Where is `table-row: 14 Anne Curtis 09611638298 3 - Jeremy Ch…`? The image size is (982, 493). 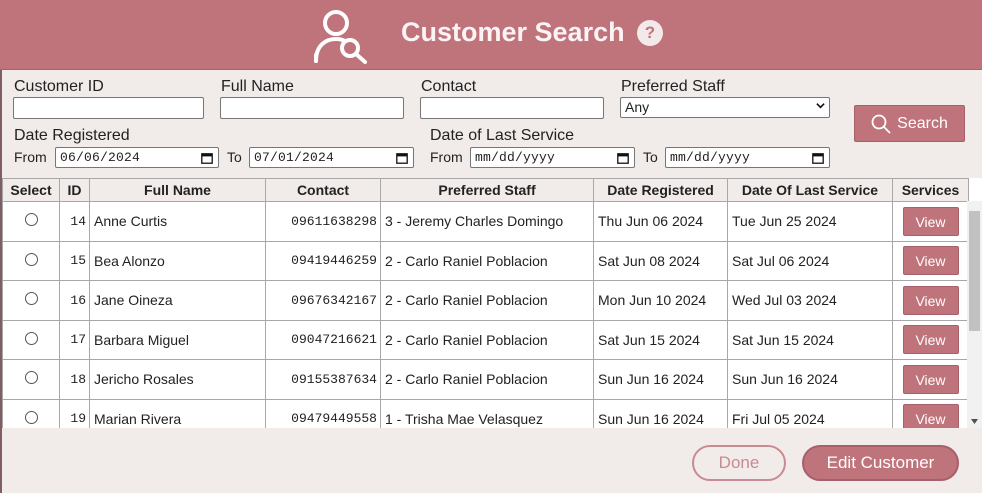 table-row: 14 Anne Curtis 09611638298 3 - Jeremy Ch… is located at coordinates (485, 221).